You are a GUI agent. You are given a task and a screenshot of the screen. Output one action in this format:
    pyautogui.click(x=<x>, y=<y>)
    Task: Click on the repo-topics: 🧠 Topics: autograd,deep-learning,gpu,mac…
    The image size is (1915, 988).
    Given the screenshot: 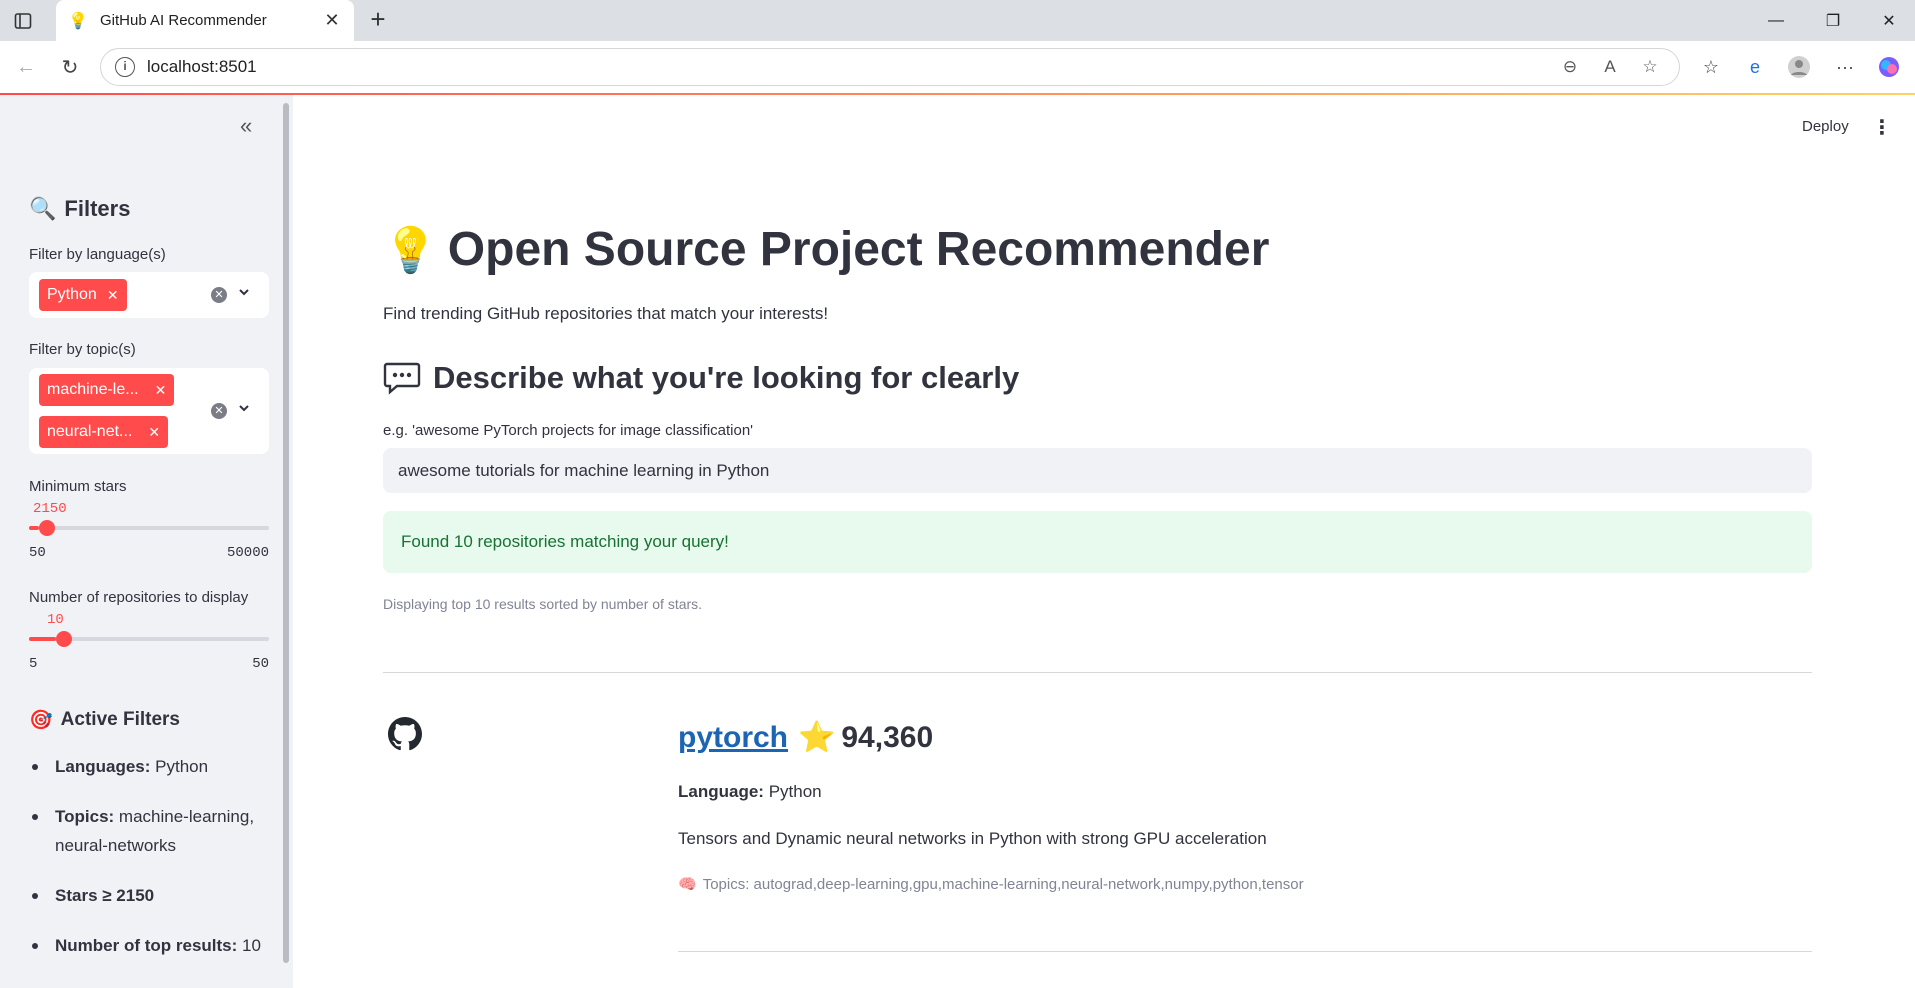 What is the action you would take?
    pyautogui.click(x=991, y=884)
    